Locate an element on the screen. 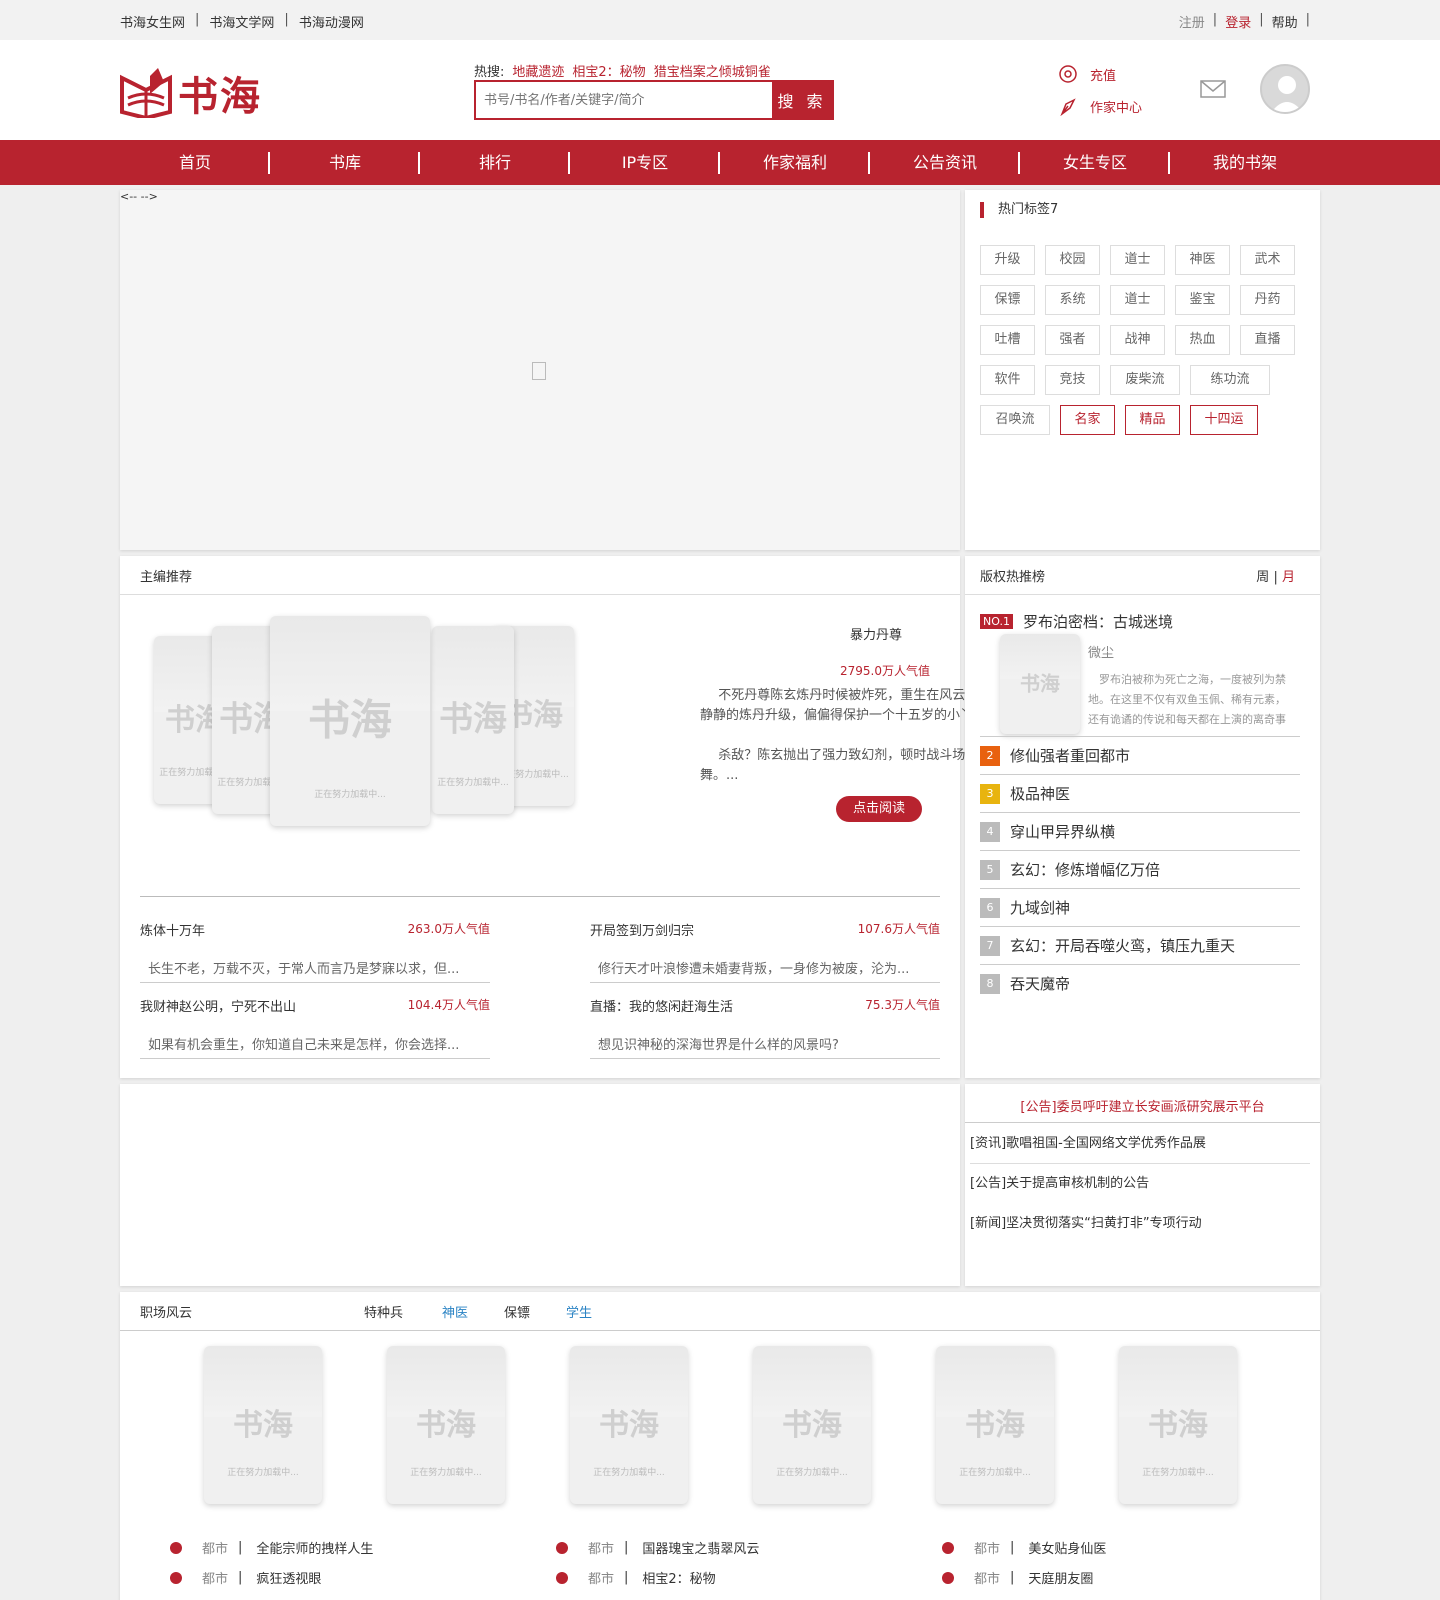 The height and width of the screenshot is (1600, 1440). nav-item-author-welfare: 作家福利 is located at coordinates (795, 162).